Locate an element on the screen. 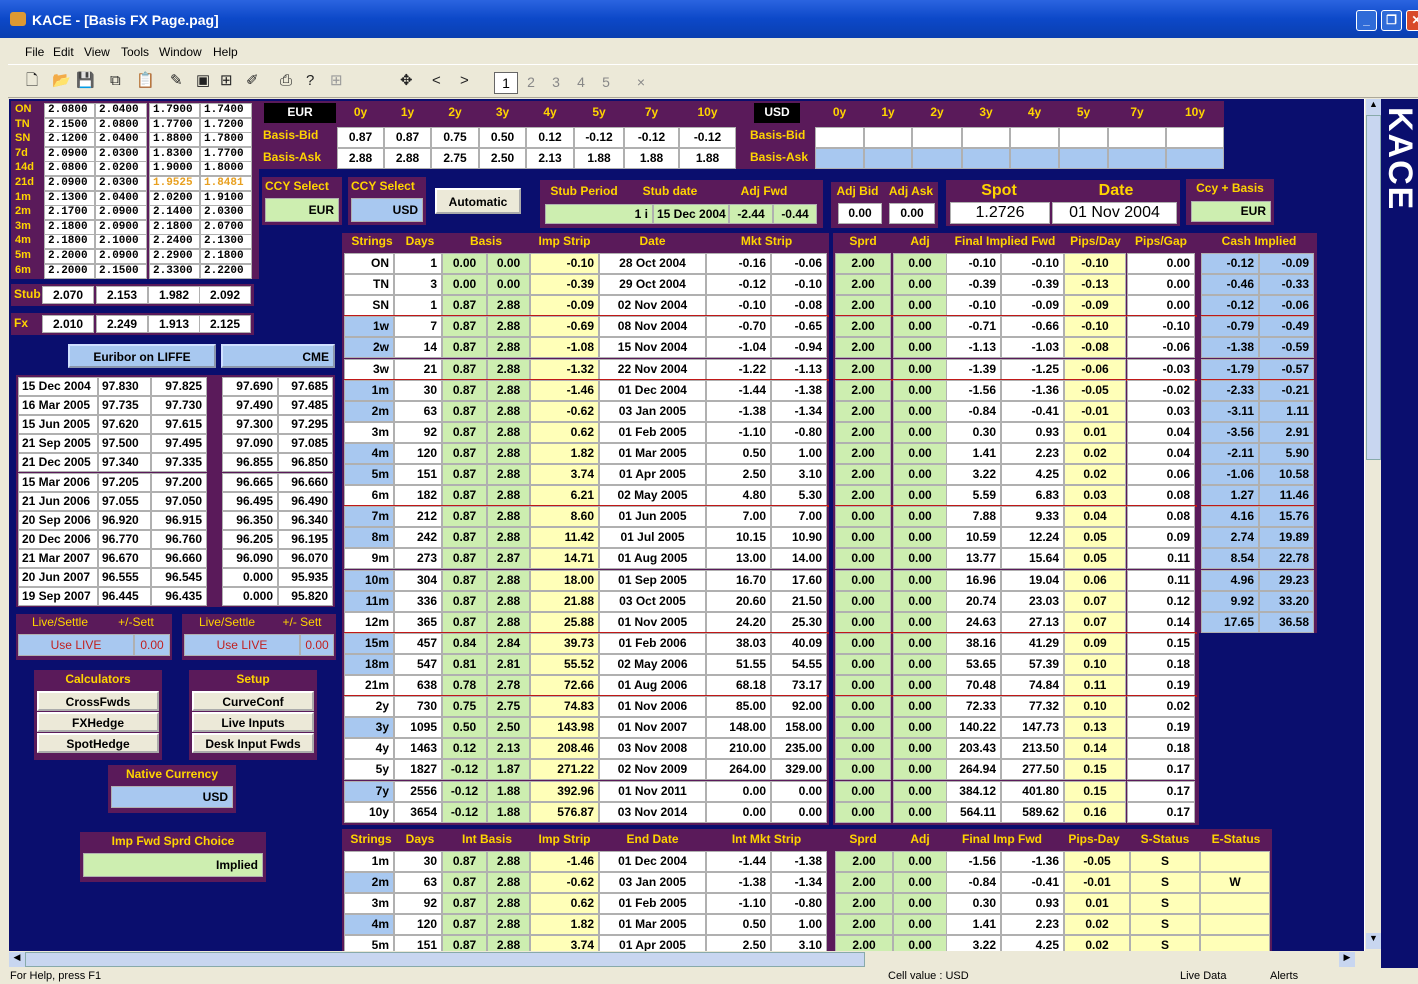 This screenshot has width=1418, height=984. main-cell: 4.96 is located at coordinates (1230, 580).